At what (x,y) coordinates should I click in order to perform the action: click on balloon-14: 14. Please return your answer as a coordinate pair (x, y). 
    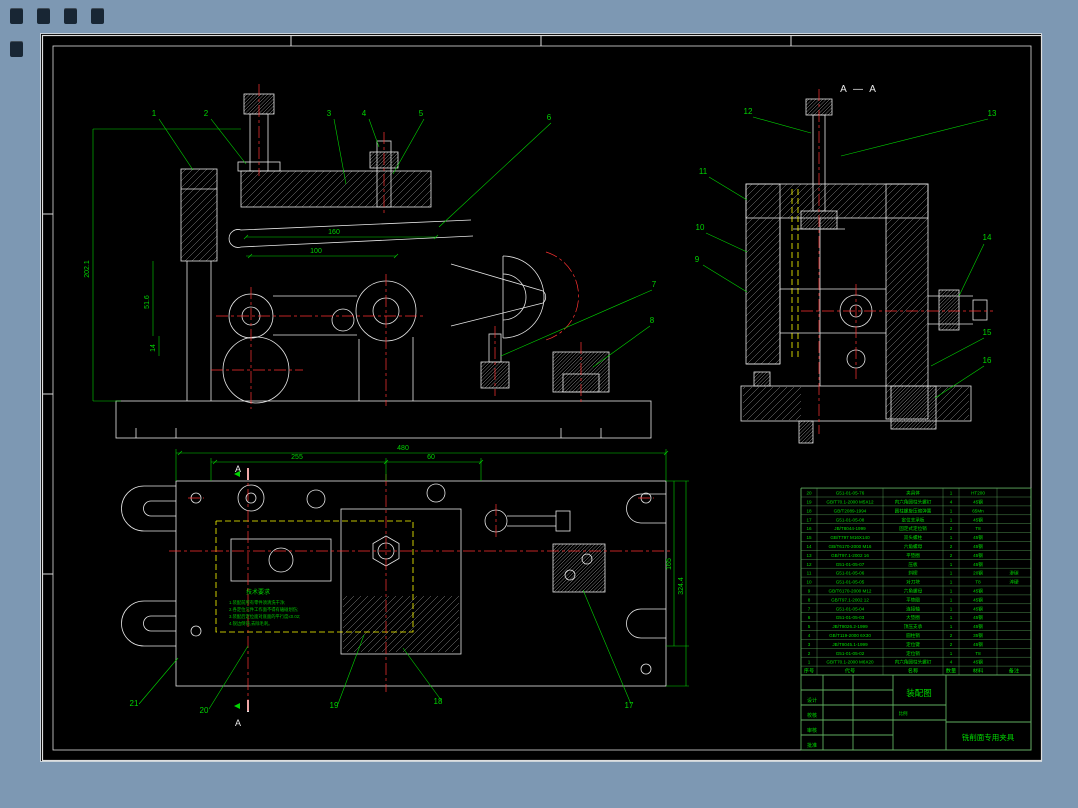
    Looking at the image, I should click on (987, 237).